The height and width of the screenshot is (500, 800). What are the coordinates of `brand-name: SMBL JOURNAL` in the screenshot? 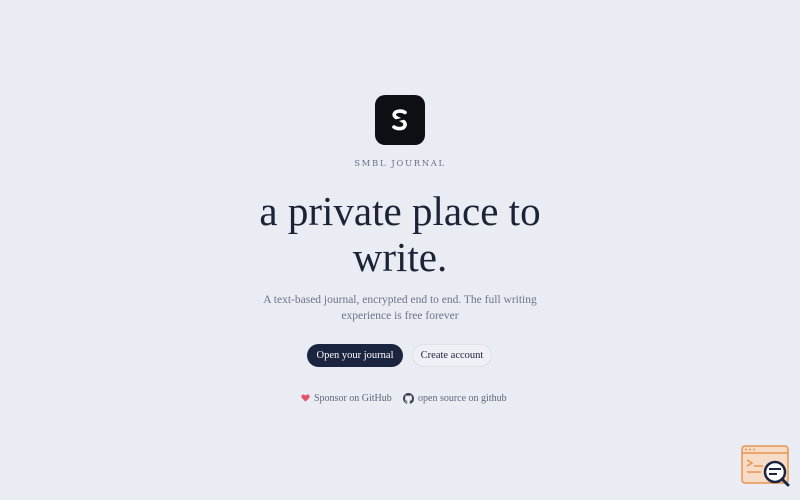 It's located at (400, 164).